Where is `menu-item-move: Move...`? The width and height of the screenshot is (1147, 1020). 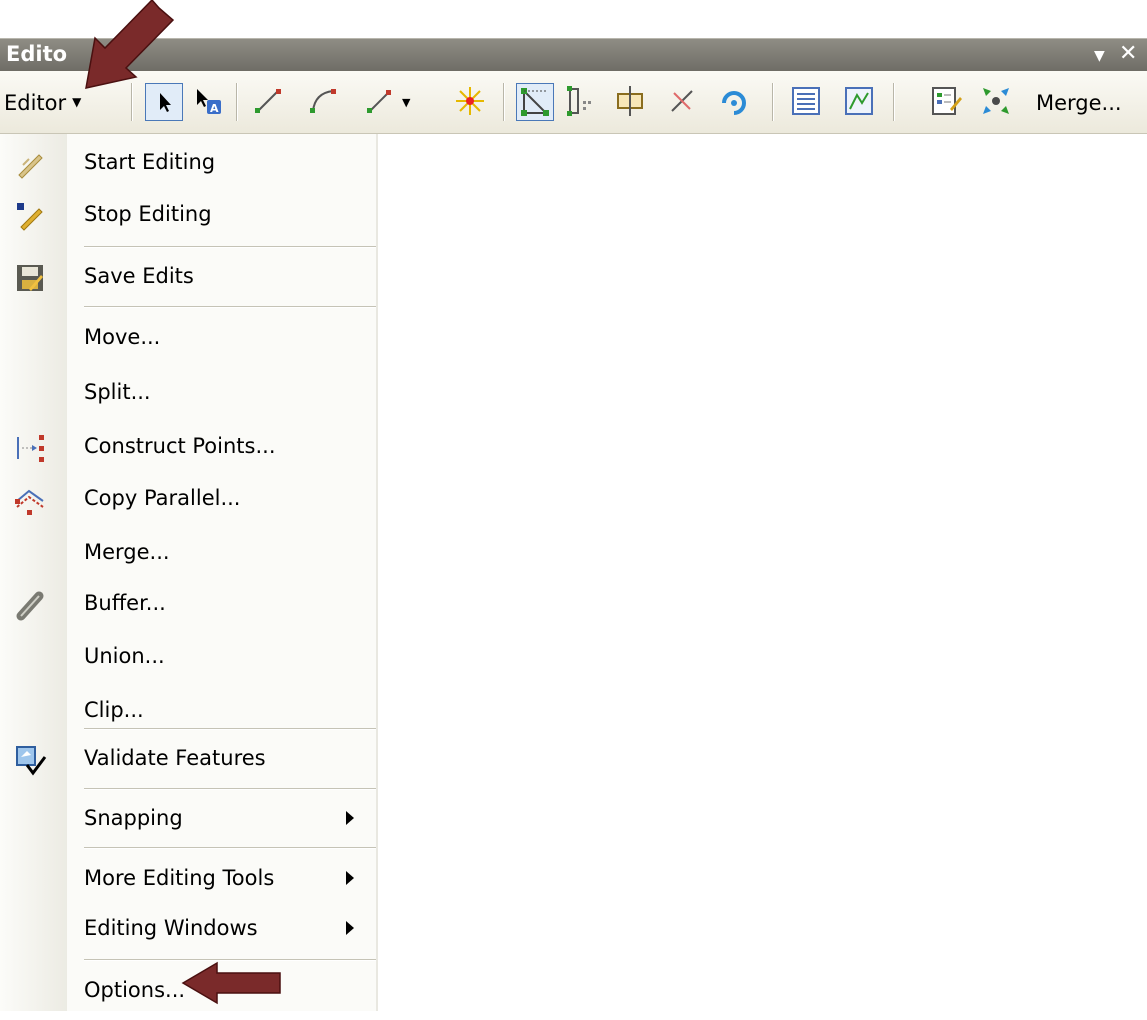 menu-item-move: Move... is located at coordinates (188, 339).